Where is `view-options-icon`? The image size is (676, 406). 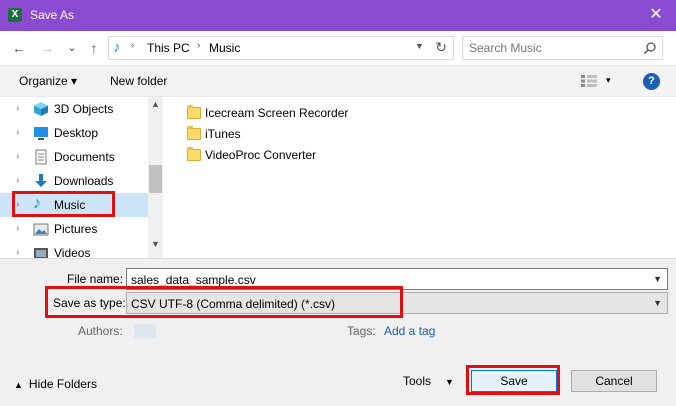 view-options-icon is located at coordinates (589, 81).